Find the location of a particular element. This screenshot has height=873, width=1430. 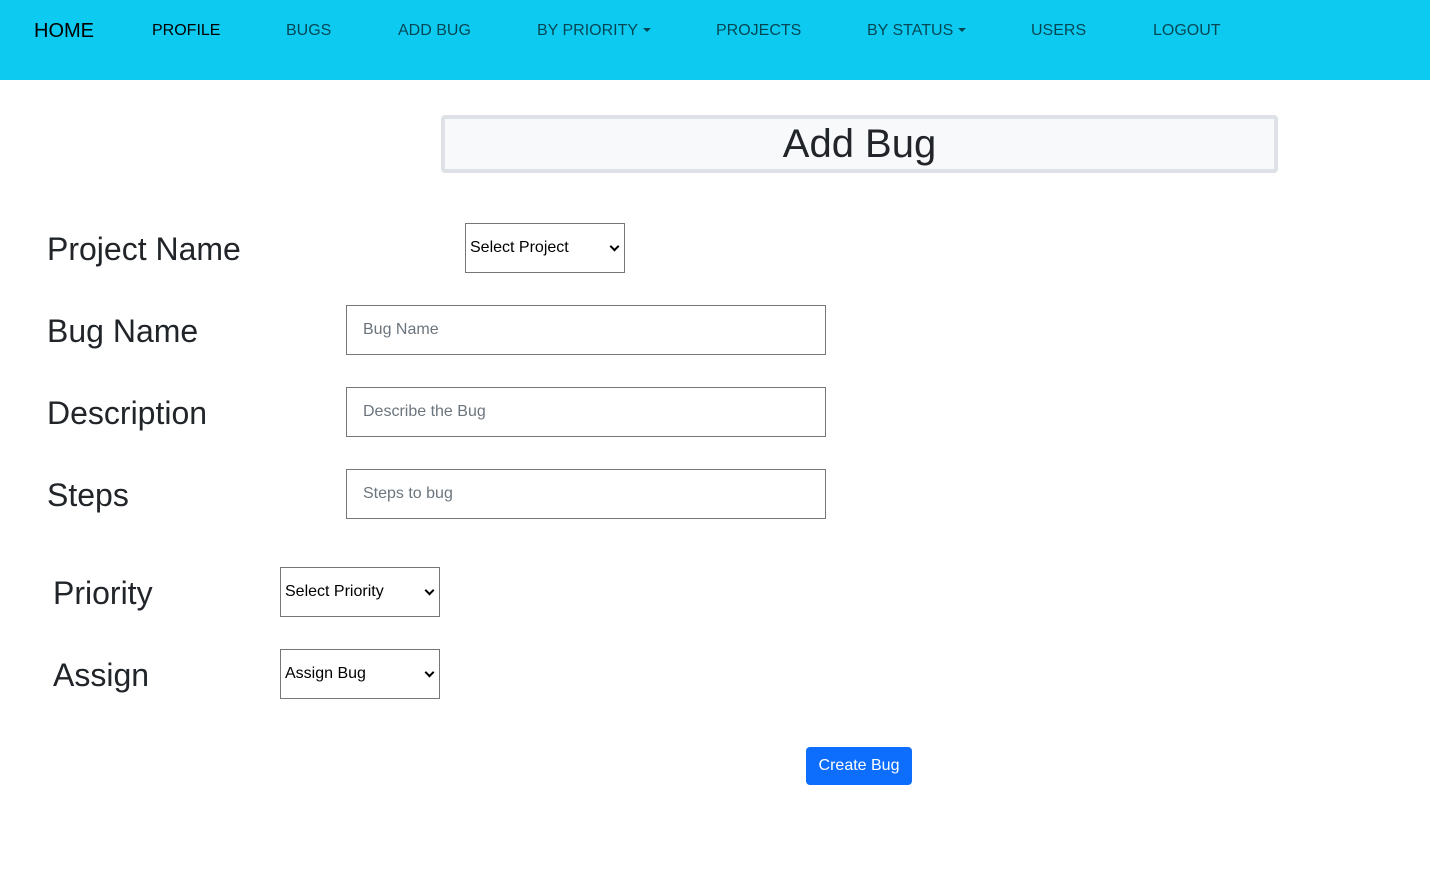

assign-select-value: Assign Bug is located at coordinates (325, 673).